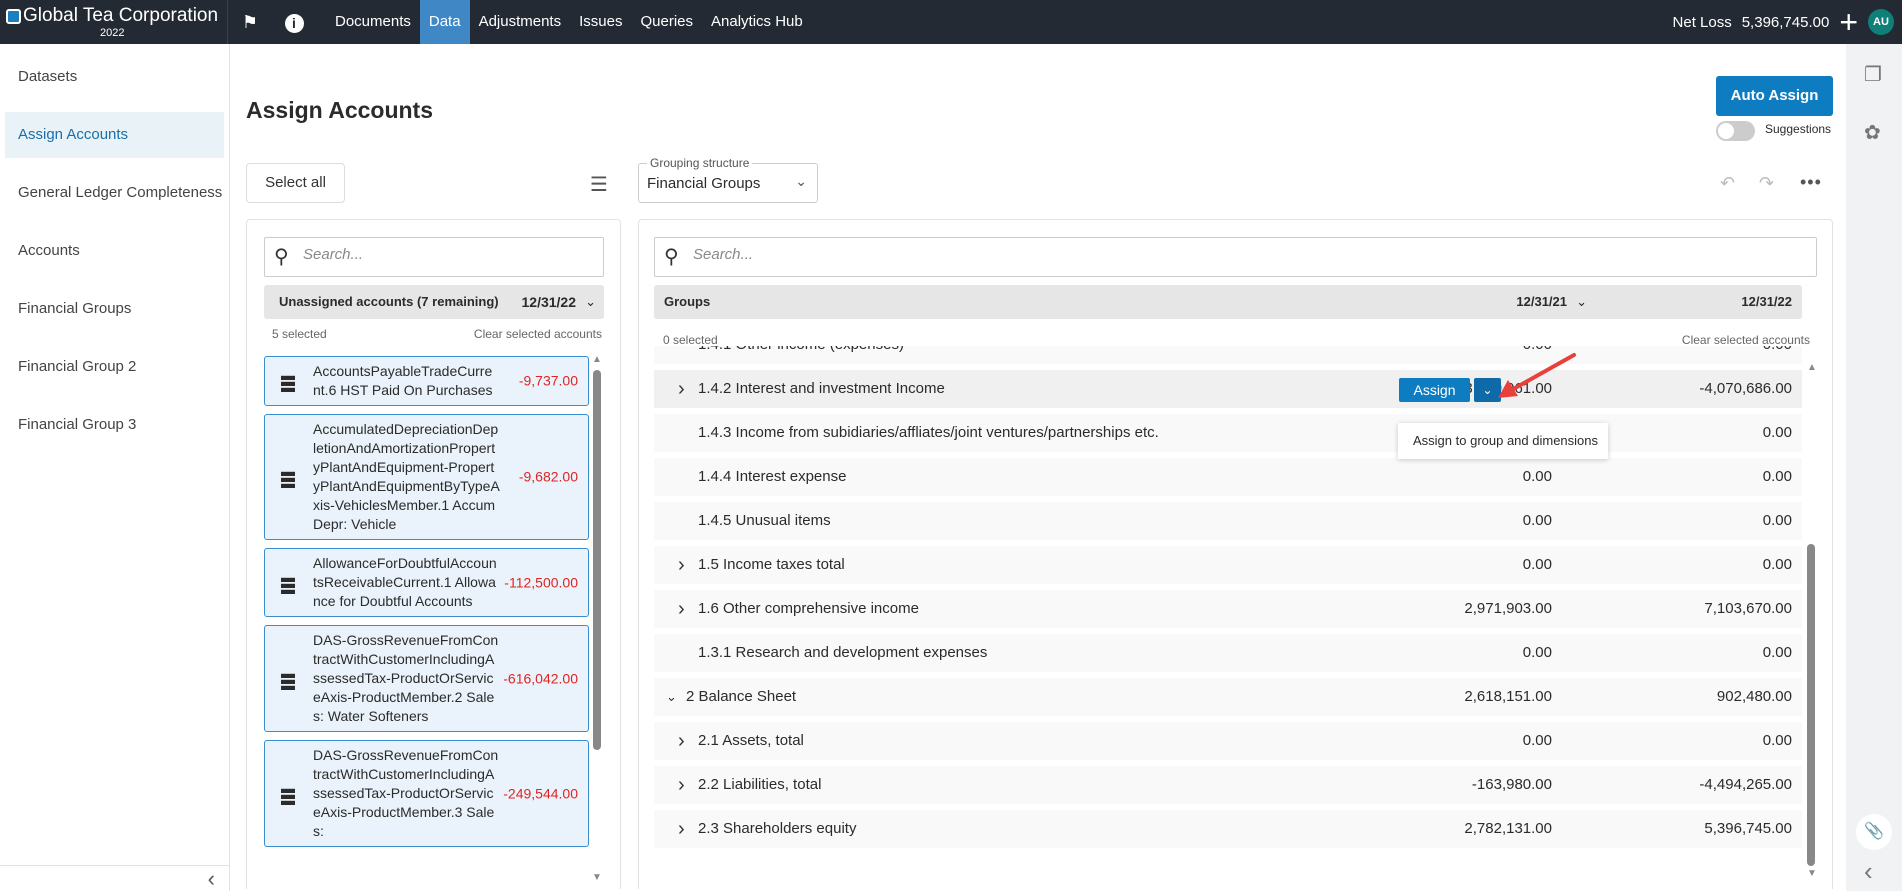  What do you see at coordinates (1727, 183) in the screenshot?
I see `undo-icon: ↶` at bounding box center [1727, 183].